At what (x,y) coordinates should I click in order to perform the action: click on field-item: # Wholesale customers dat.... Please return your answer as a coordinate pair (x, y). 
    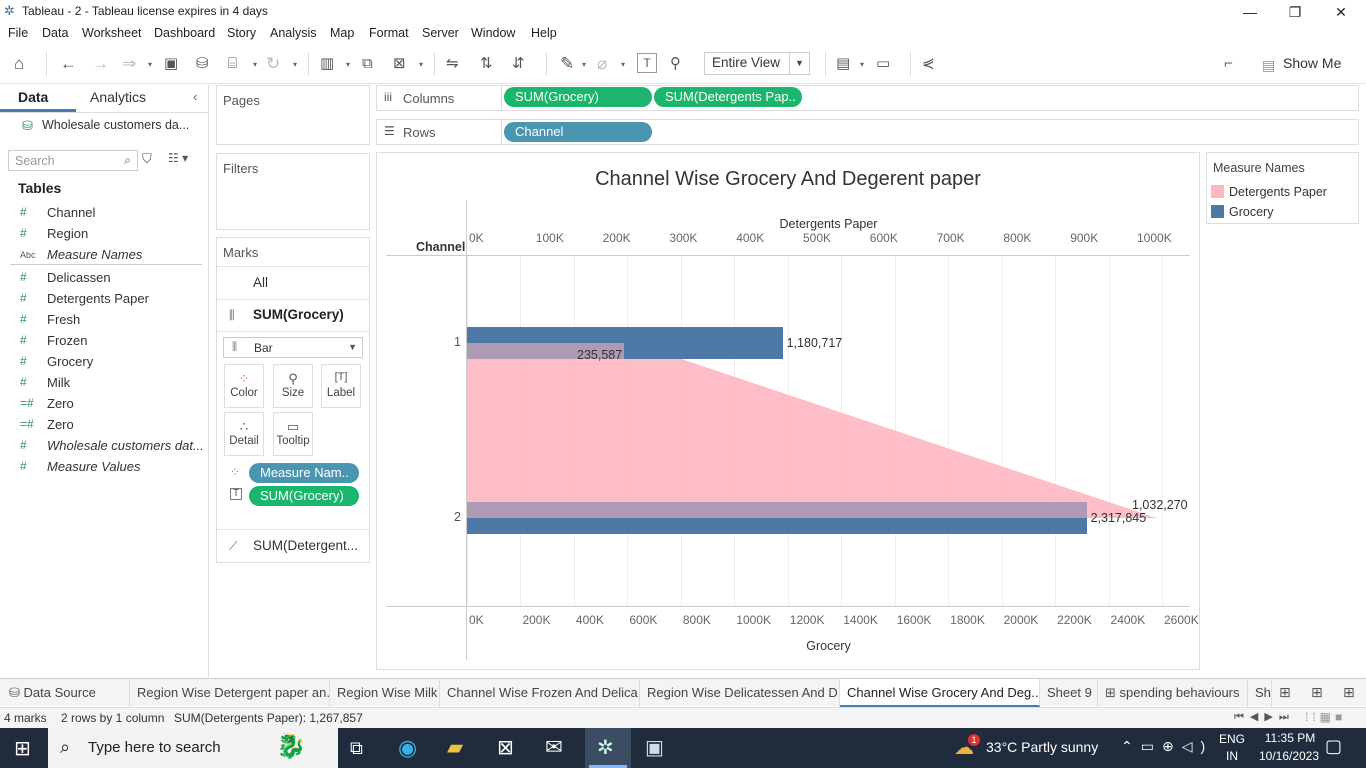
    Looking at the image, I should click on (104, 446).